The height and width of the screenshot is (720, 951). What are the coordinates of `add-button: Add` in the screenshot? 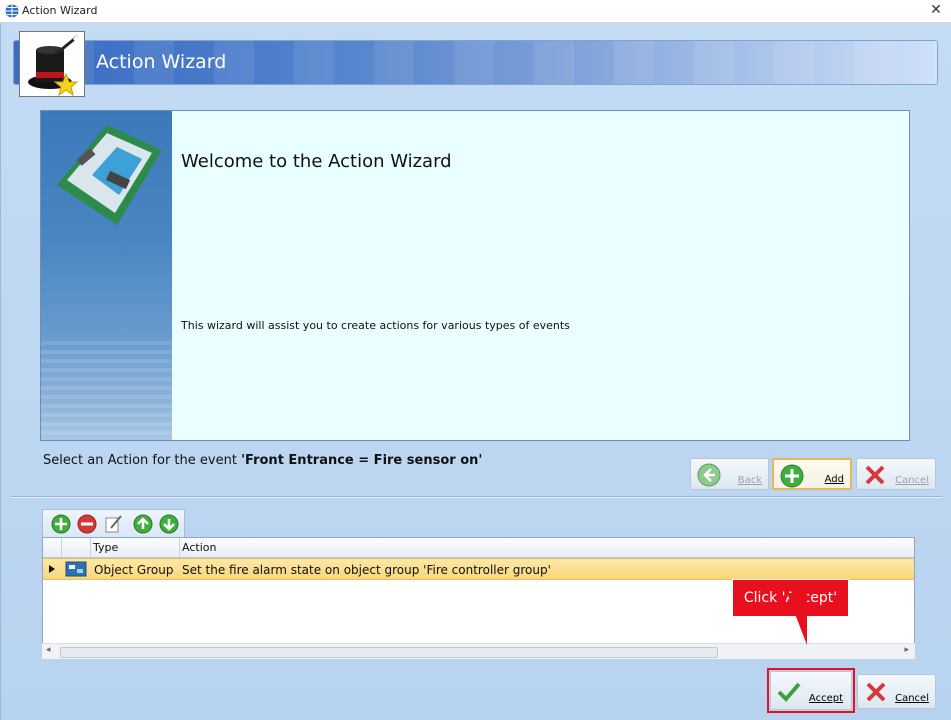 It's located at (812, 474).